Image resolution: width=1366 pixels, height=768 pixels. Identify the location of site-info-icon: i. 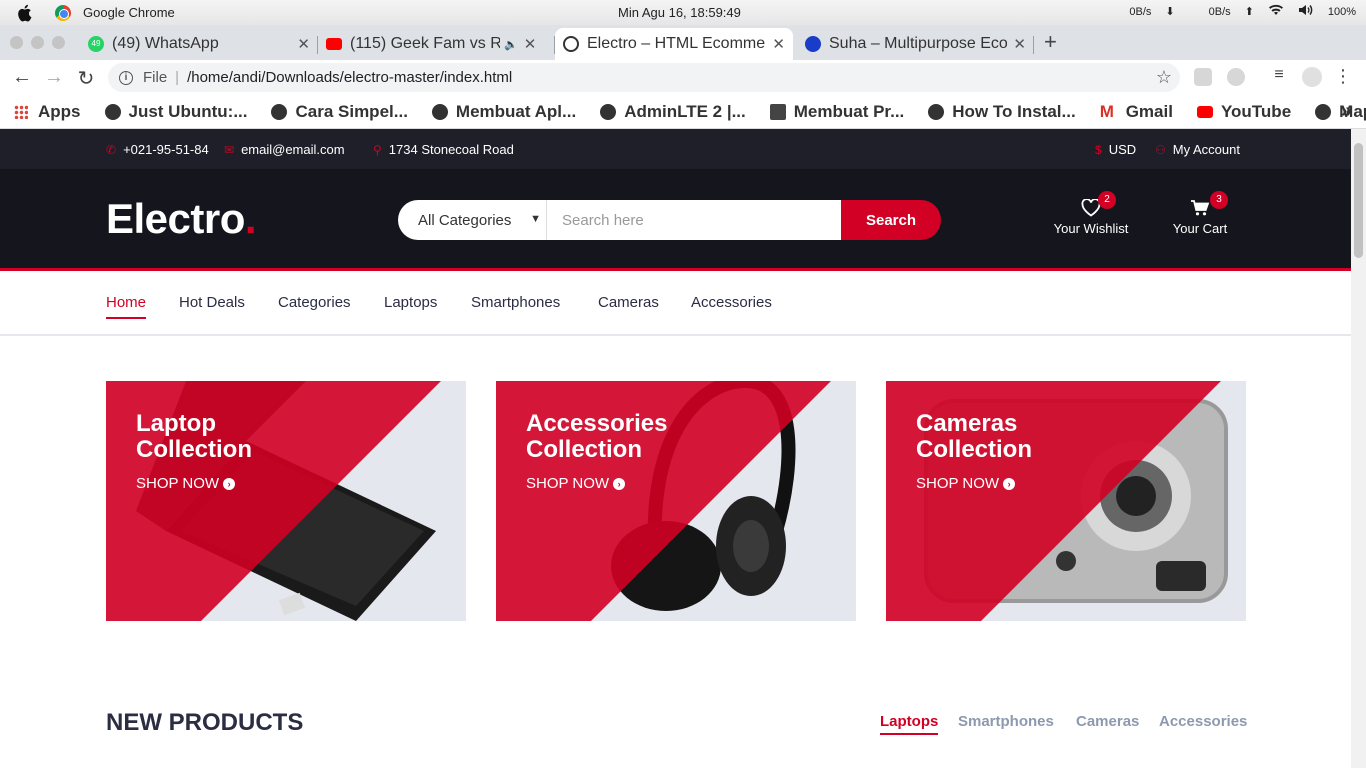
(126, 77).